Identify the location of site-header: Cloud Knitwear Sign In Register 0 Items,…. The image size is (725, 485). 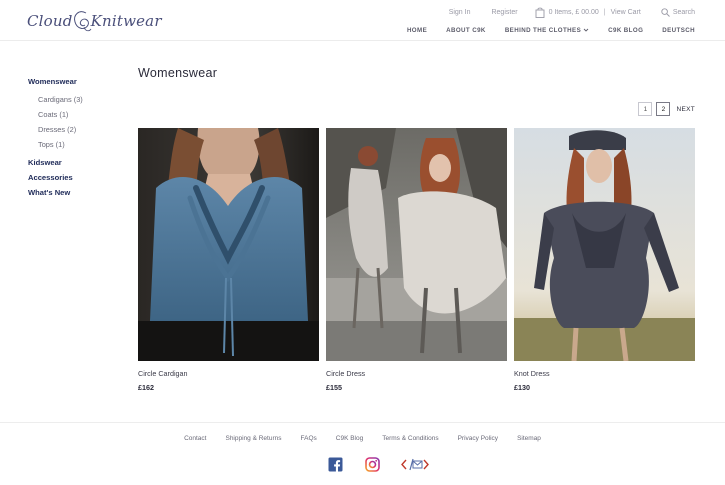
(362, 20).